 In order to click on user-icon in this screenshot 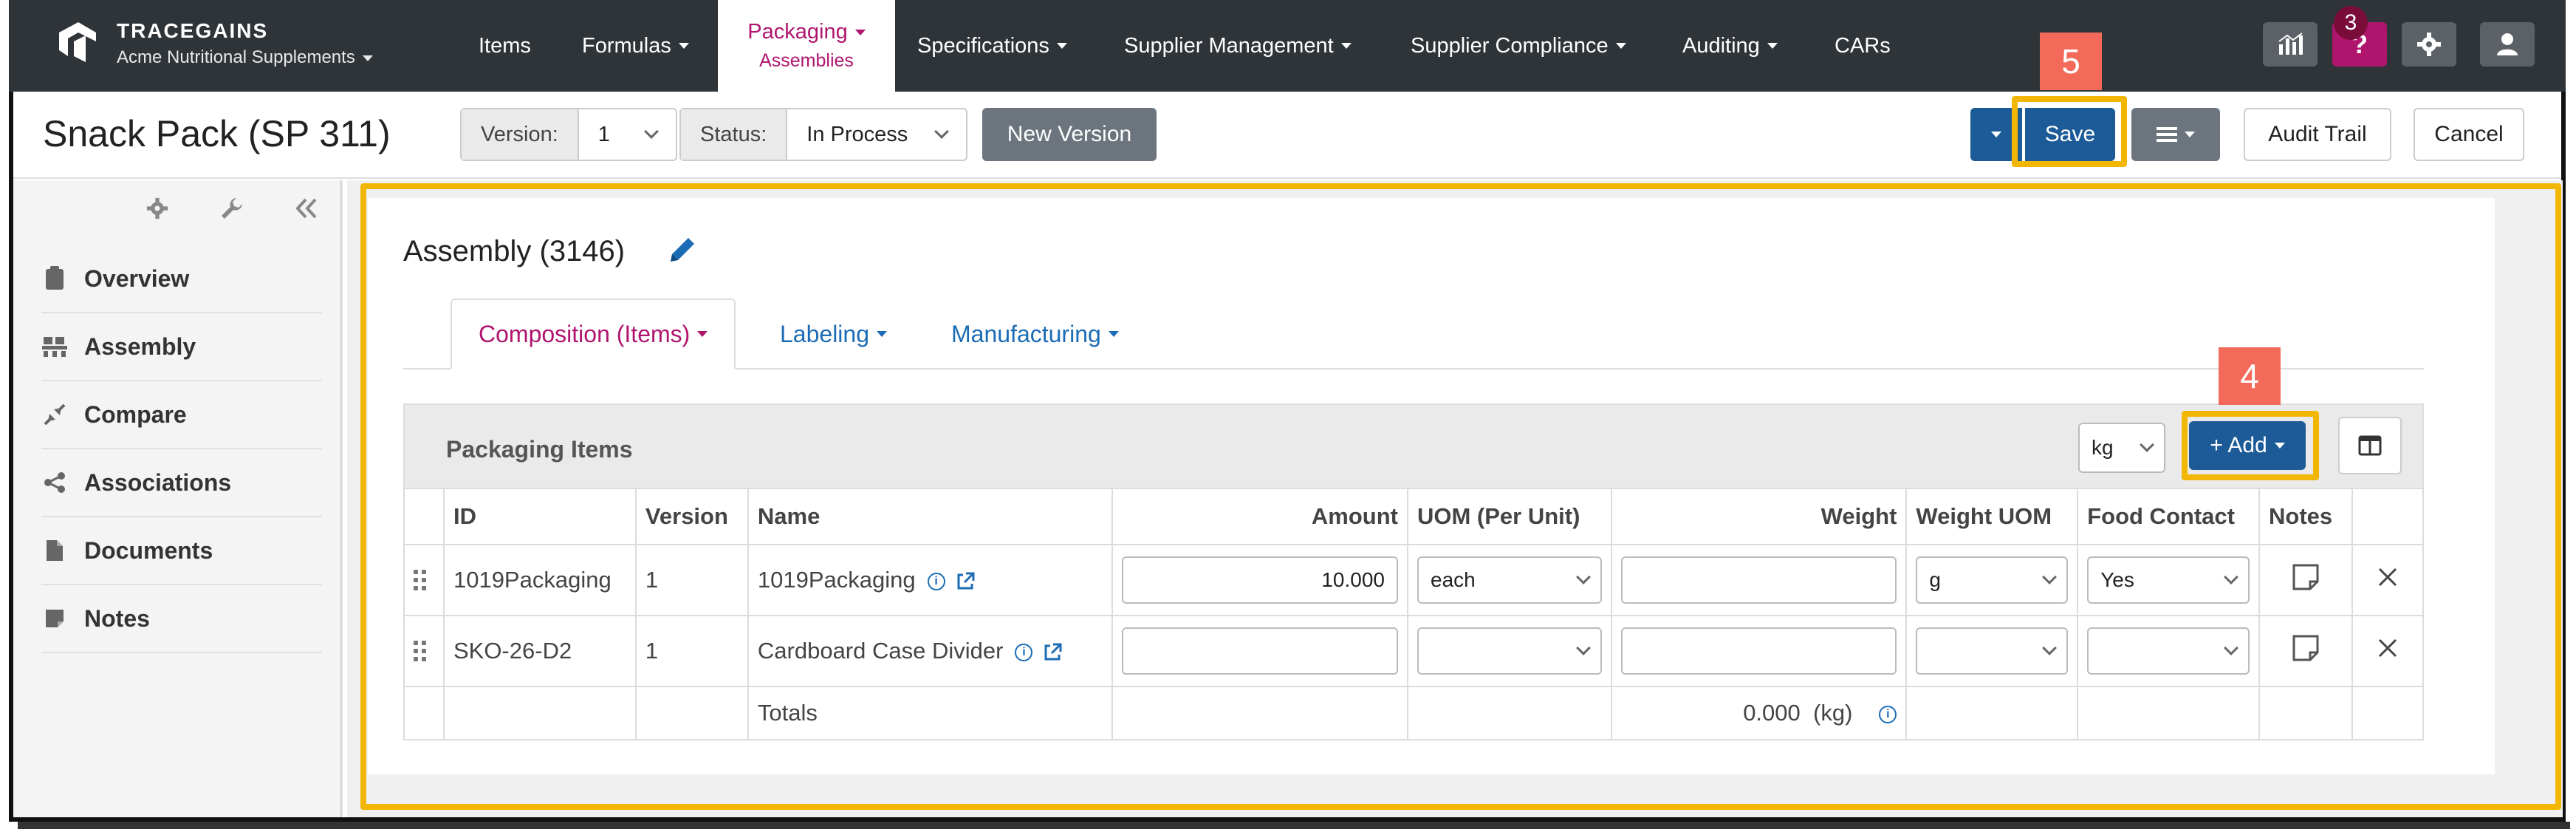, I will do `click(2507, 44)`.